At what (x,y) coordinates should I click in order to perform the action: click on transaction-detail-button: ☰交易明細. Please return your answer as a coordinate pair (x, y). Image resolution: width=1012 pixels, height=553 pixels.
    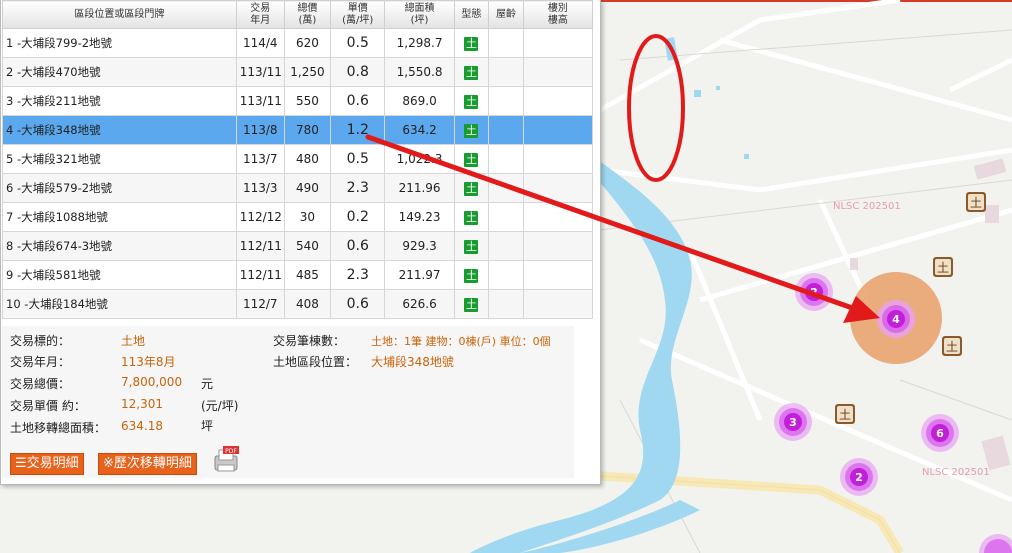
    Looking at the image, I should click on (47, 464).